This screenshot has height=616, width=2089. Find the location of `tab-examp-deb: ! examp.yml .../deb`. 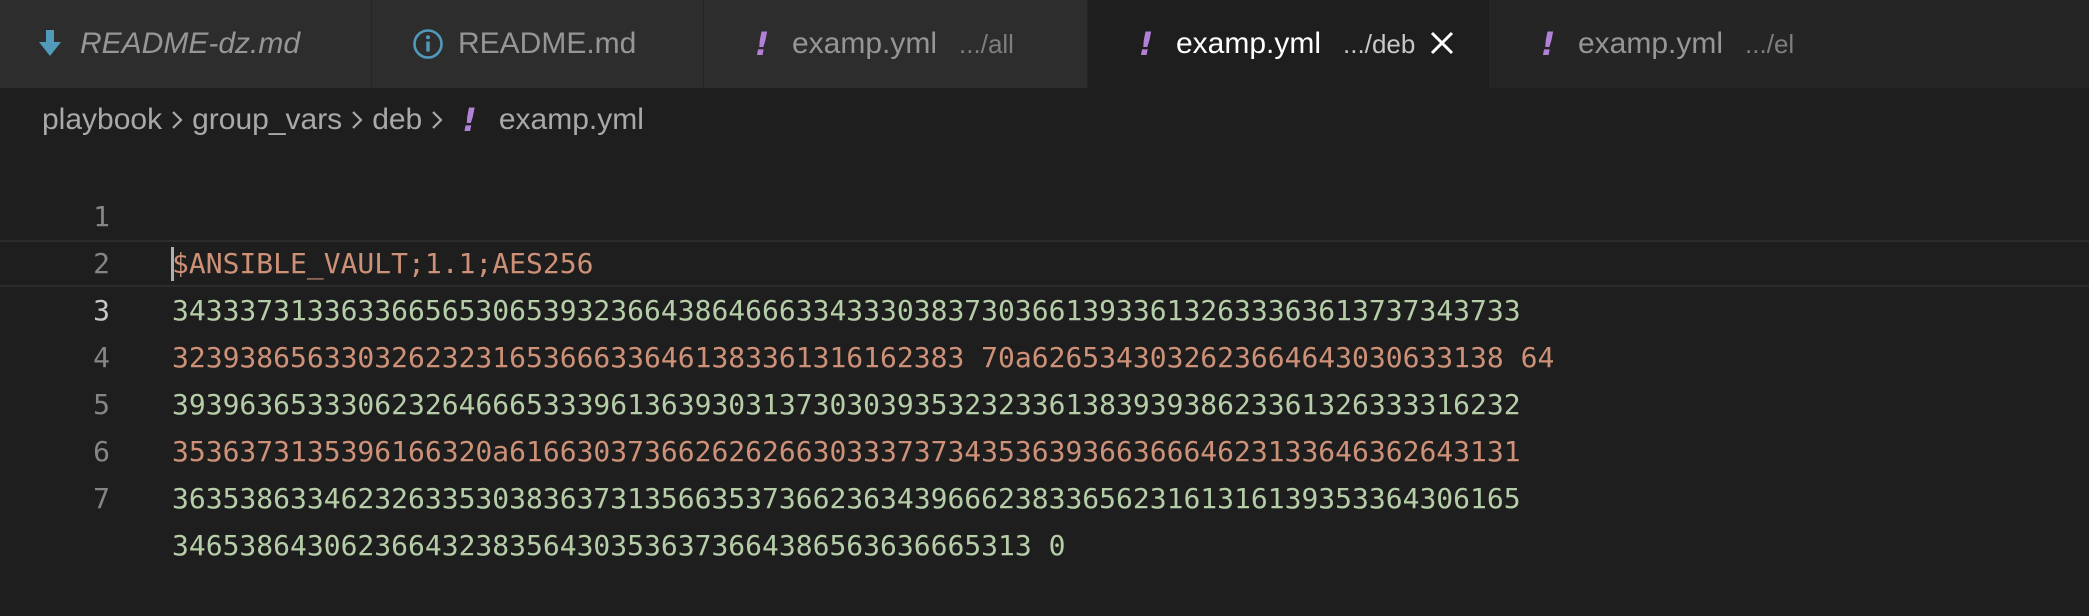

tab-examp-deb: ! examp.yml .../deb is located at coordinates (1289, 44).